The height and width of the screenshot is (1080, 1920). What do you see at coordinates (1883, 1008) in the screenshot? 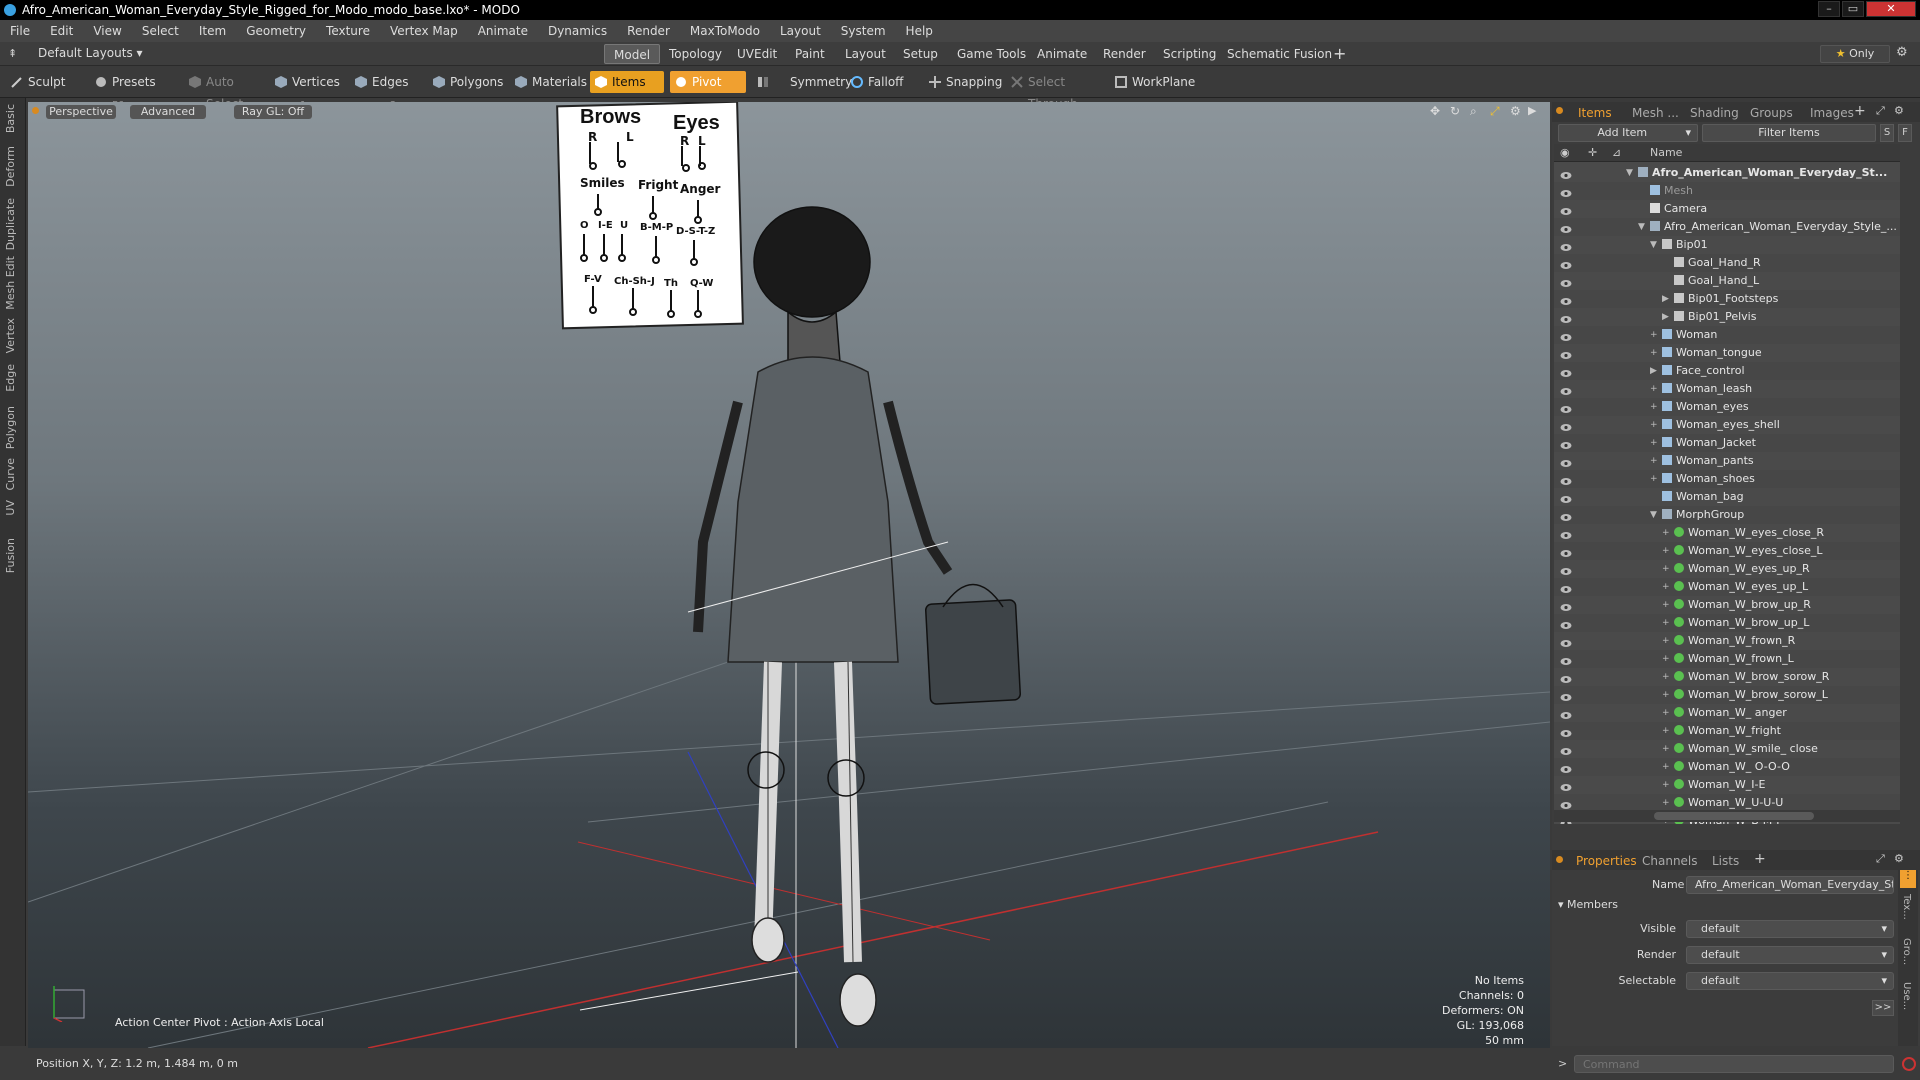
I see `more-props-button: >>` at bounding box center [1883, 1008].